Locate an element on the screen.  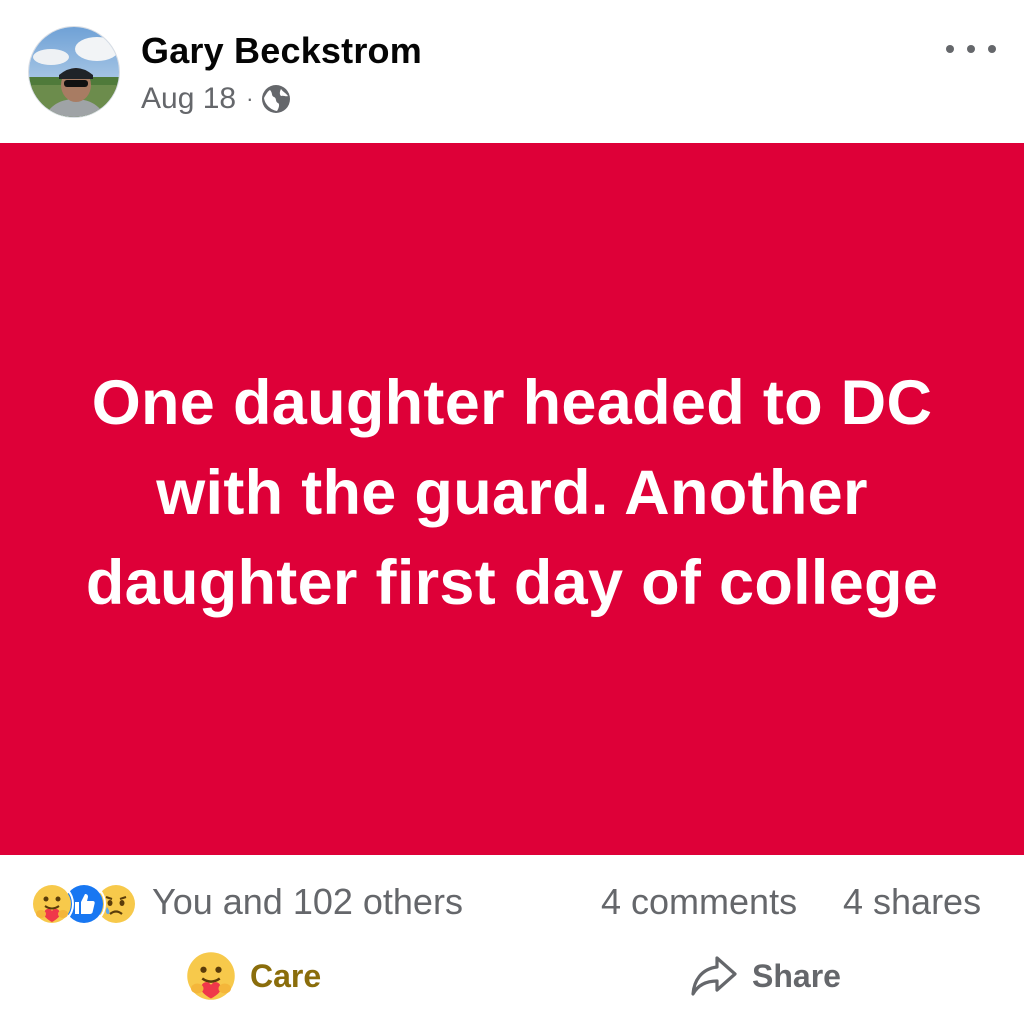
post-actions: Care Share is located at coordinates (512, 976).